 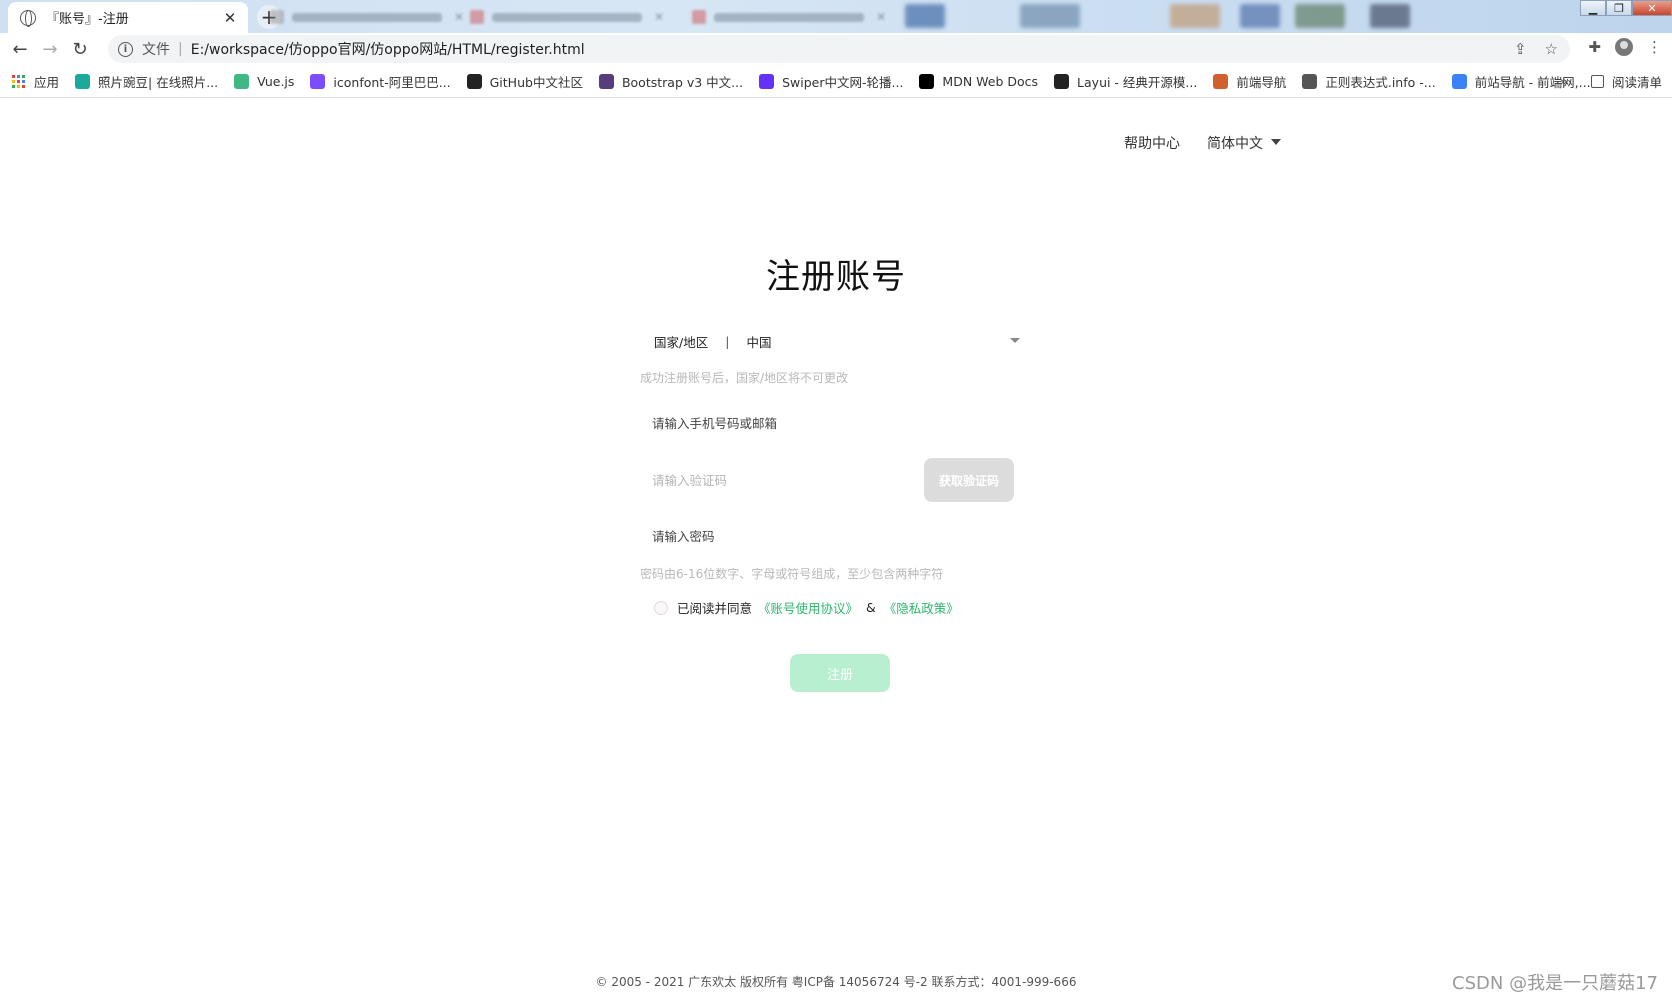 I want to click on menu-kebab-icon: ⋮, so click(x=1654, y=47).